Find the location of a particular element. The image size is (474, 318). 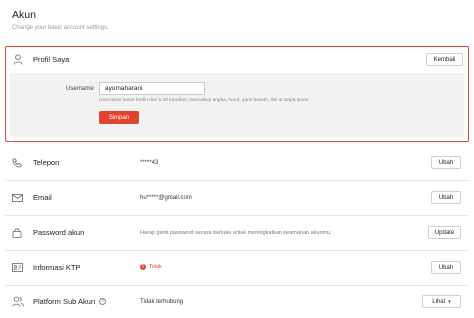

users-icon is located at coordinates (18, 301).